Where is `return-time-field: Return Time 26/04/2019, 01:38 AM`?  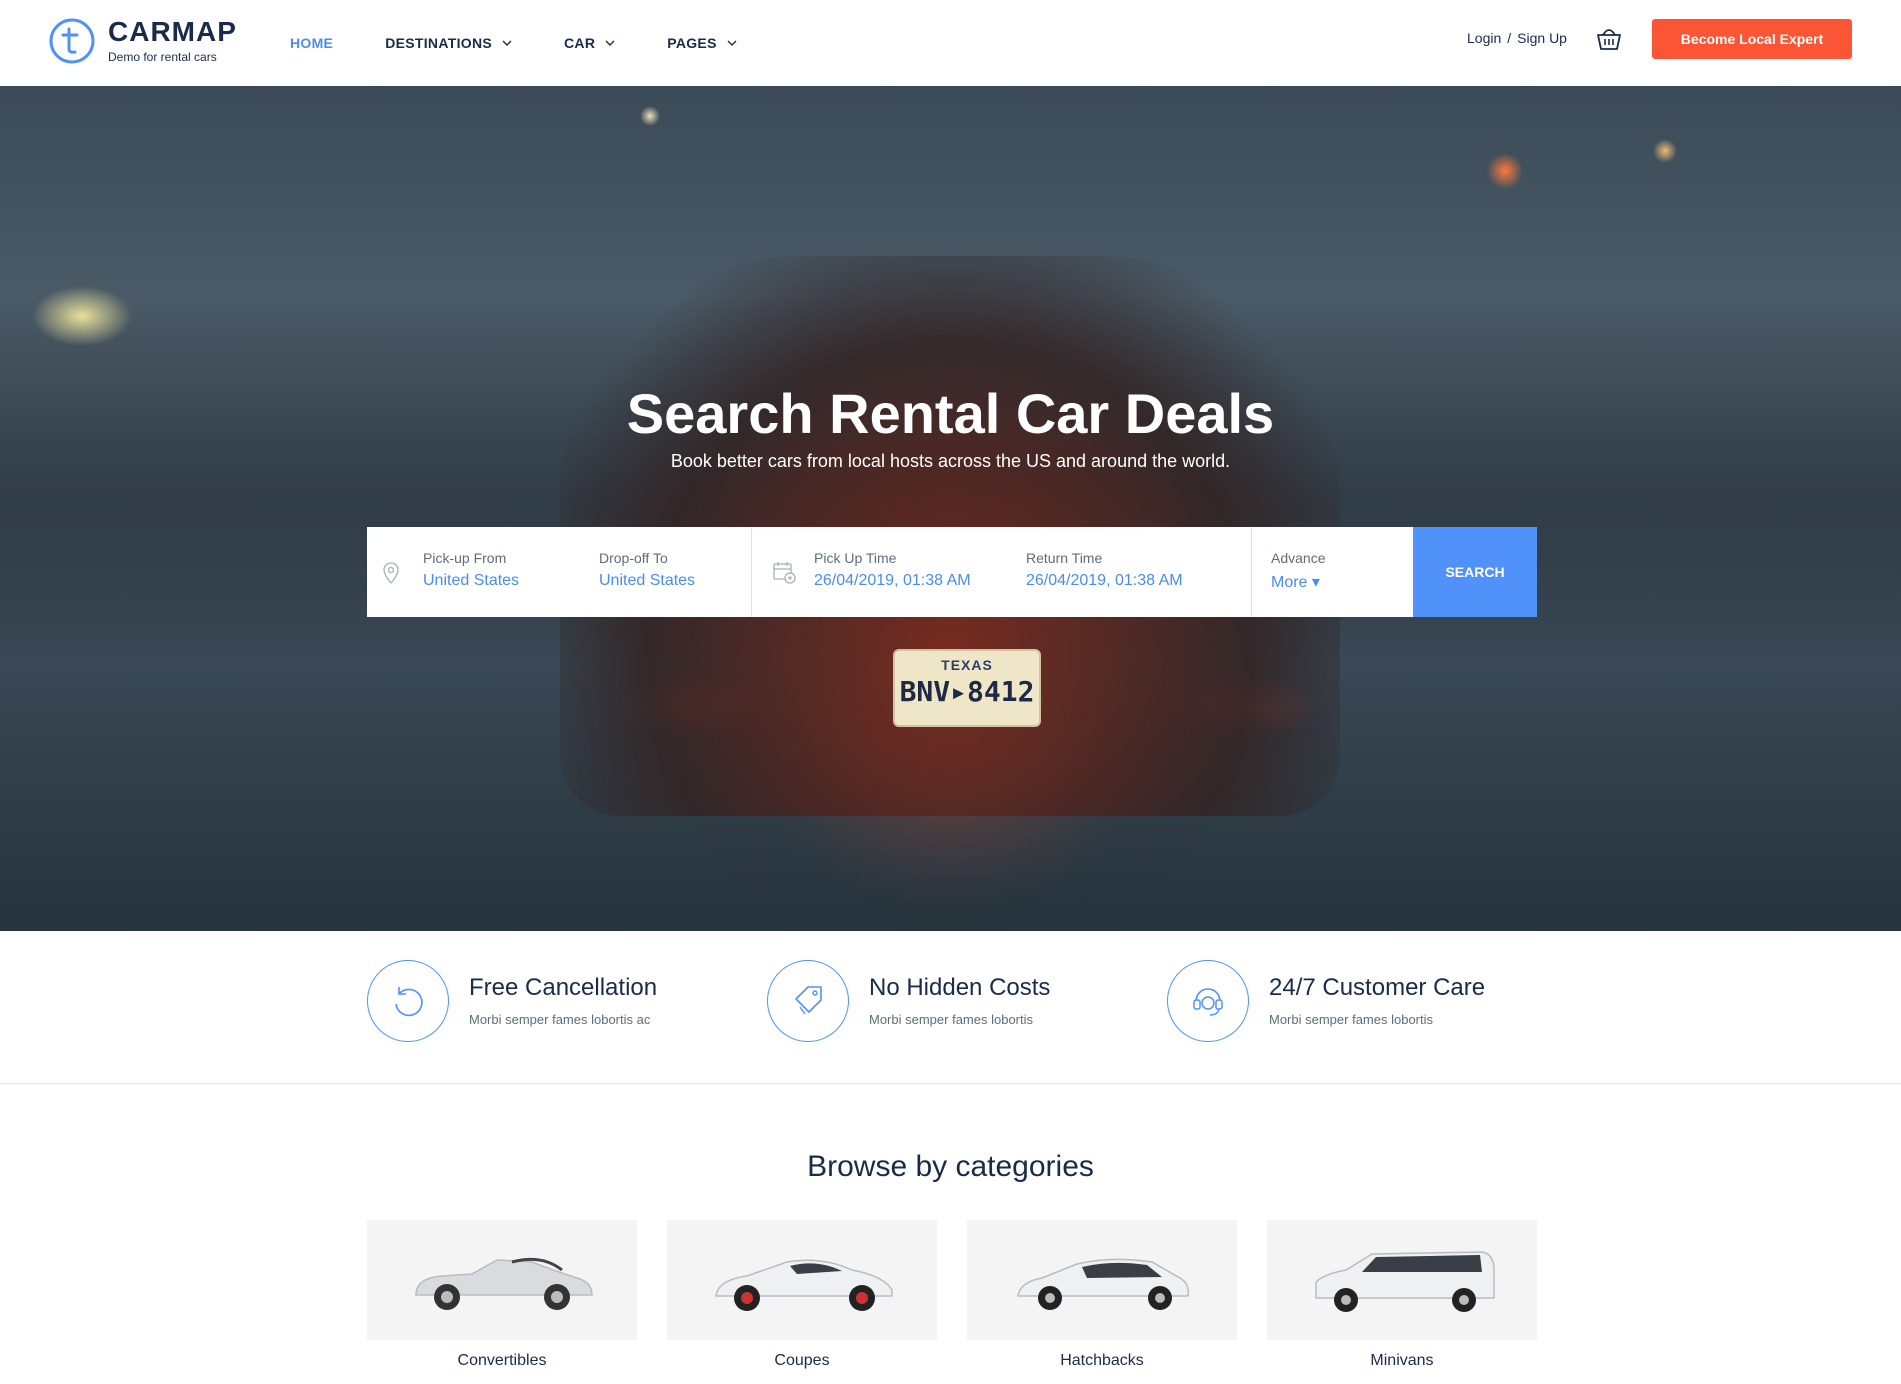
return-time-field: Return Time 26/04/2019, 01:38 AM is located at coordinates (1126, 572).